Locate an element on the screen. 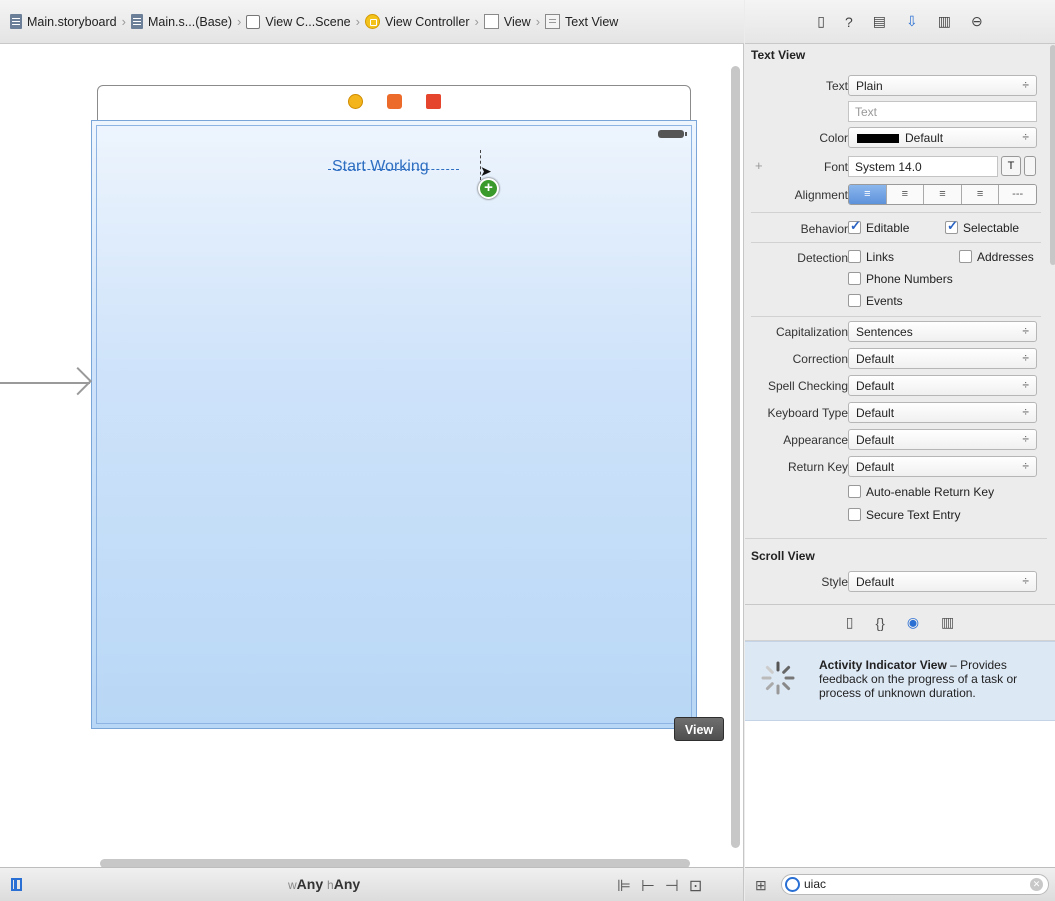 Image resolution: width=1055 pixels, height=901 pixels. phone-row: Phone Numbers is located at coordinates (895, 280).